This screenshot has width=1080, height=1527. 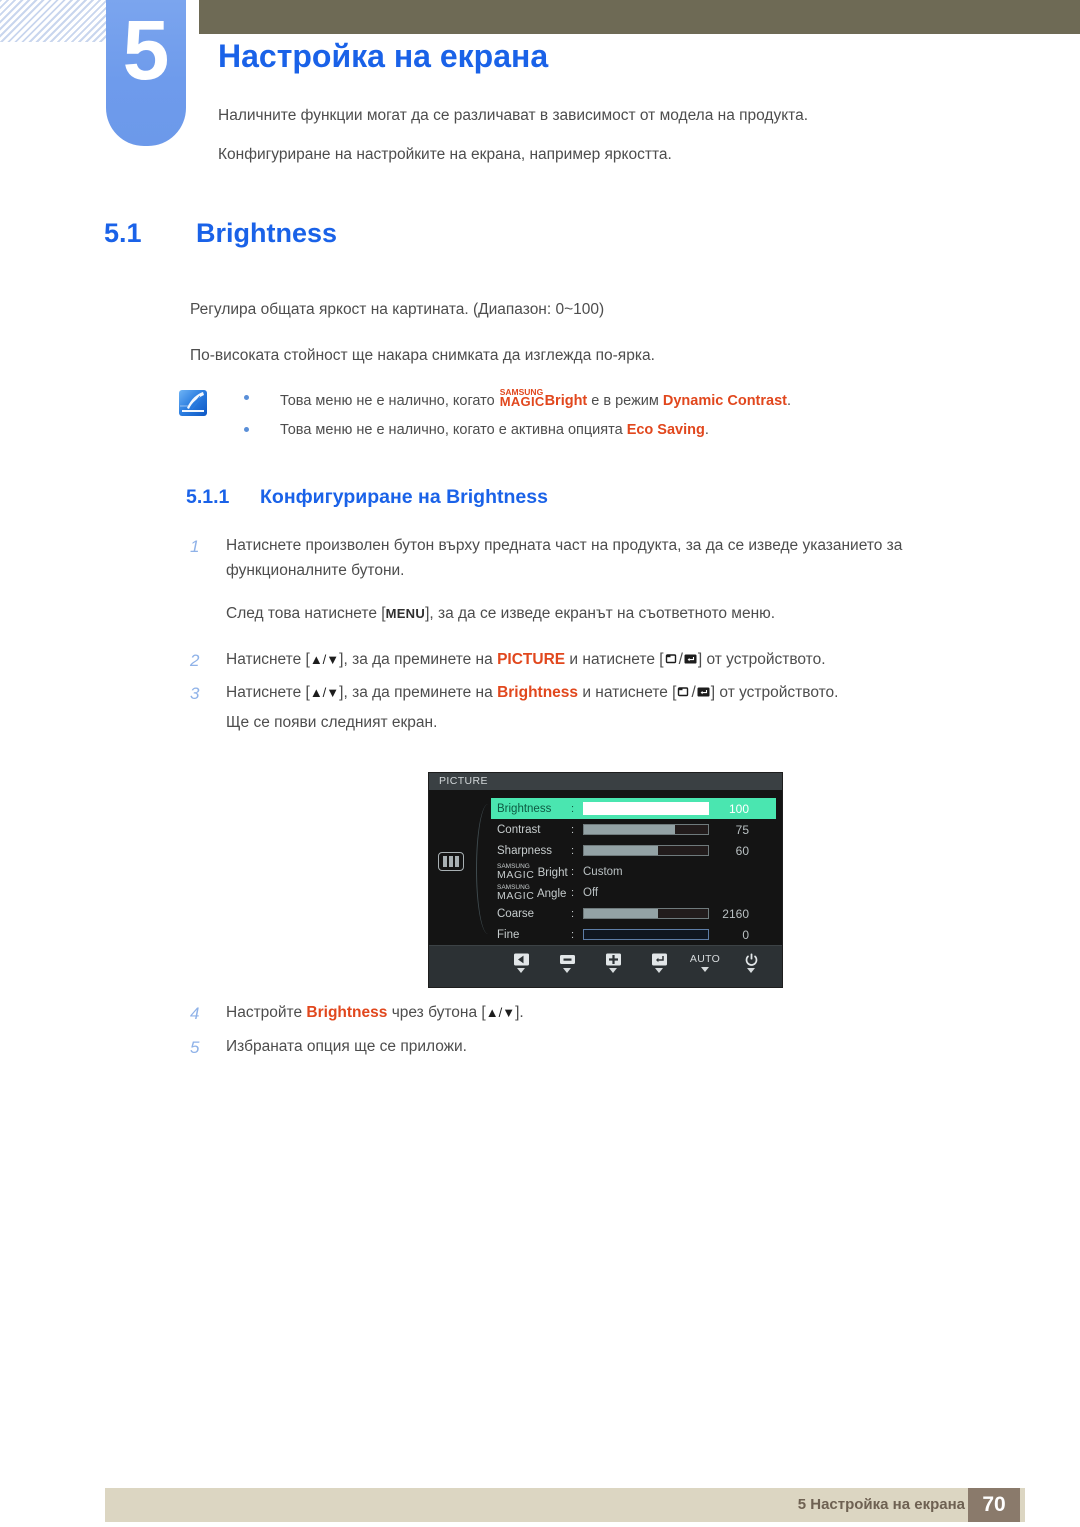 I want to click on note-bullet-1-brand: Bright, so click(x=566, y=401).